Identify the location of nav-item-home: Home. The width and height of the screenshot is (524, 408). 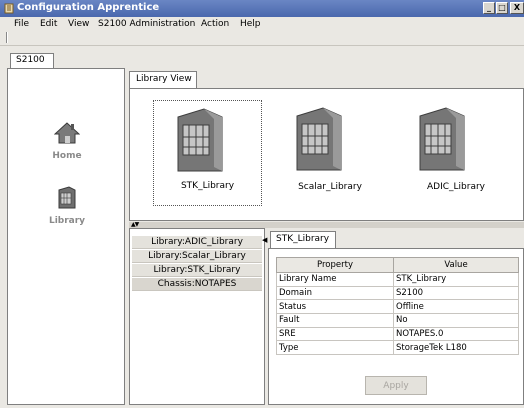
(67, 141).